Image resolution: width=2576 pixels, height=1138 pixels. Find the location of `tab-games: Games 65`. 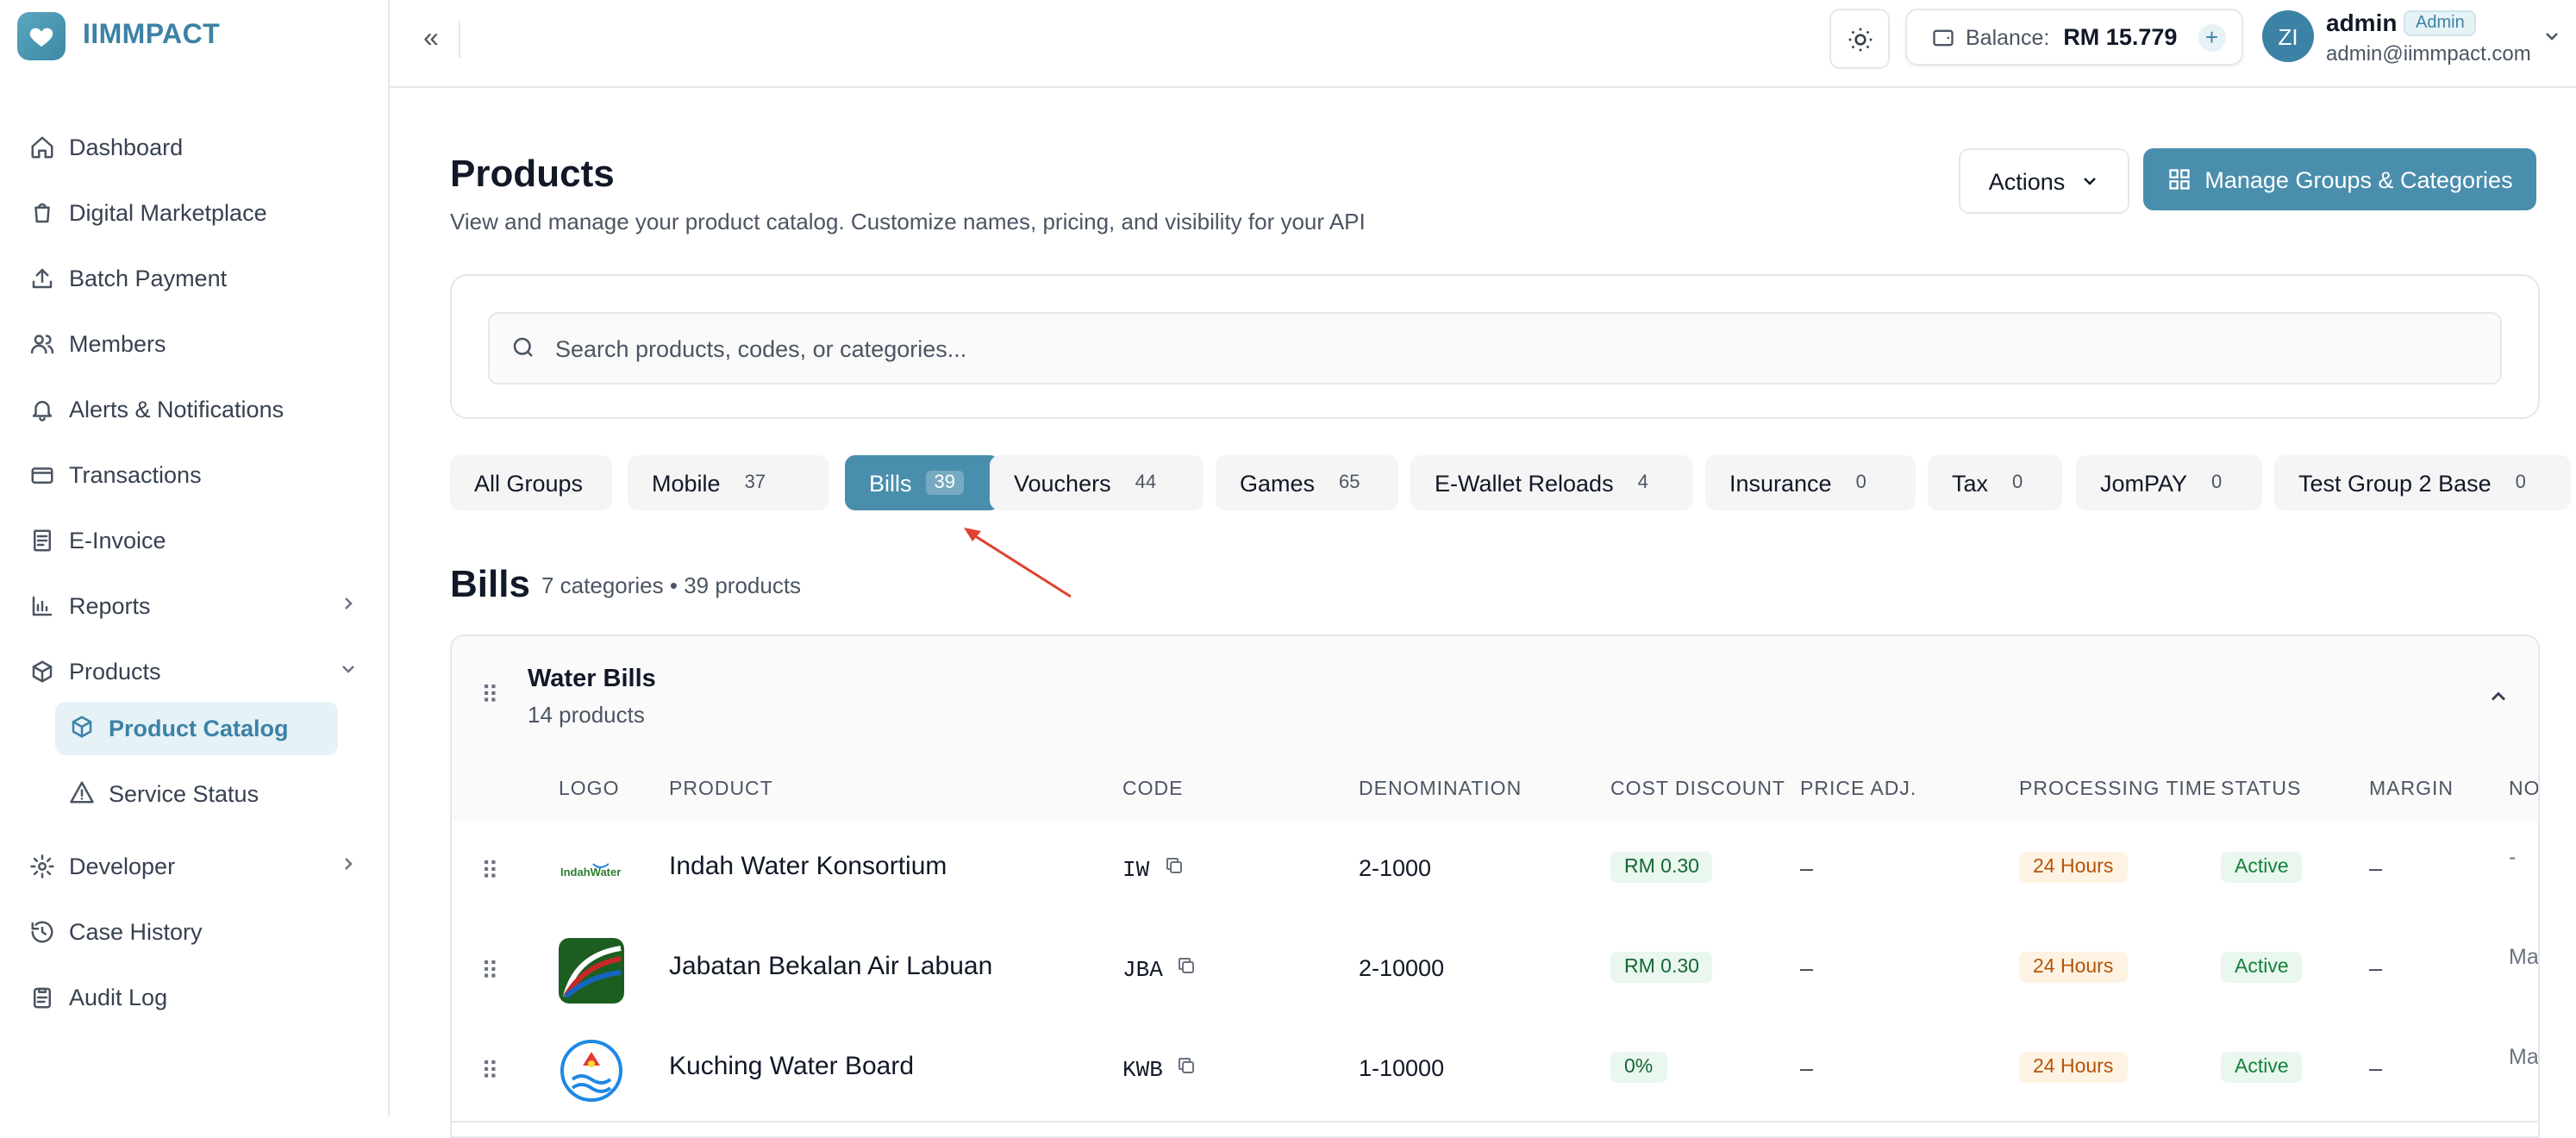

tab-games: Games 65 is located at coordinates (1307, 482).